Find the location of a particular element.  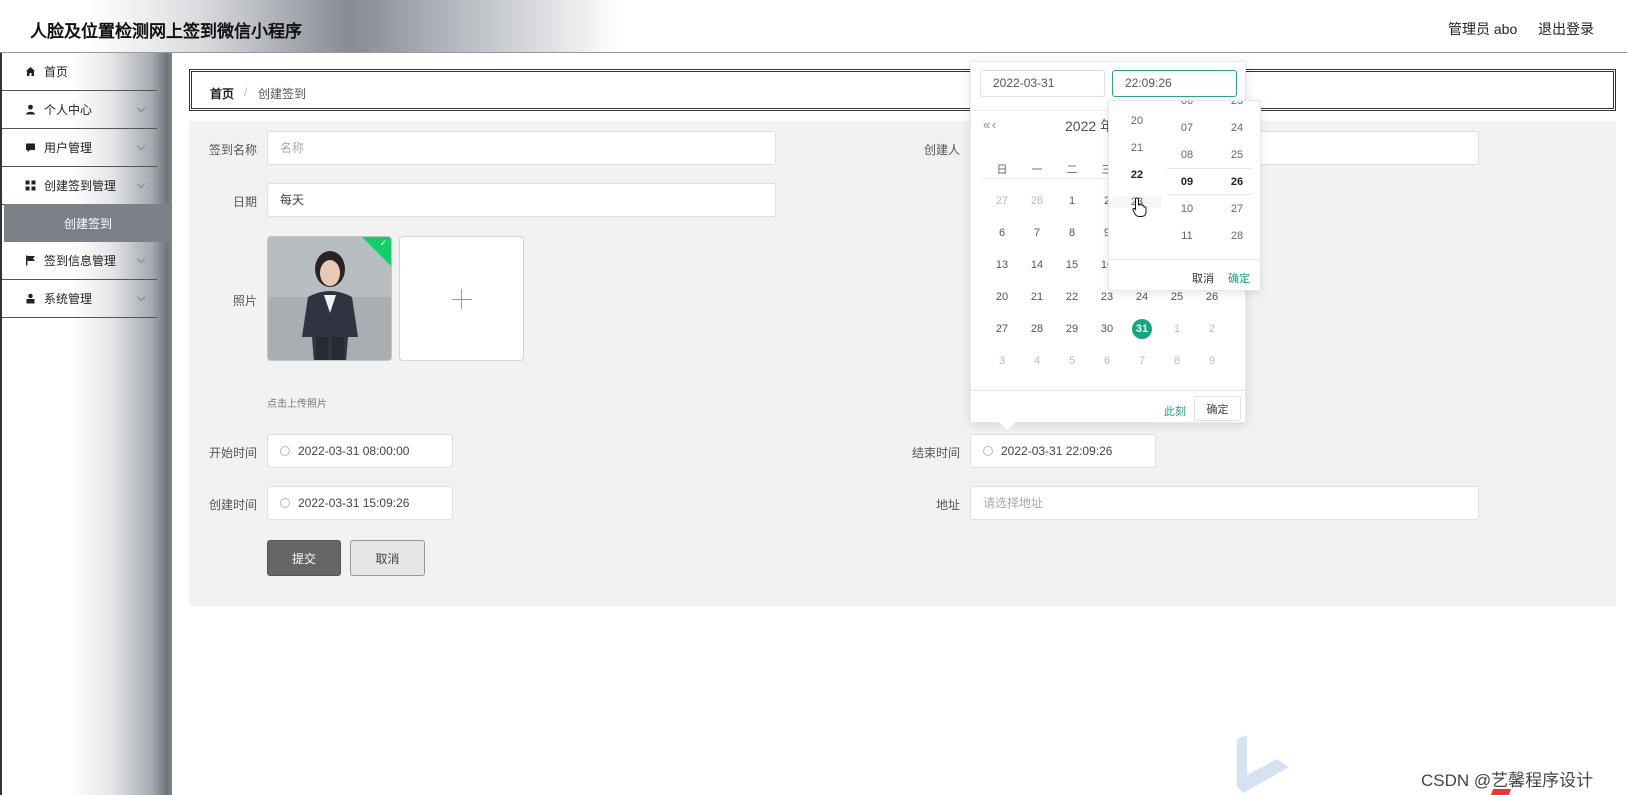

breadcrumb-home: 首页 is located at coordinates (222, 93).